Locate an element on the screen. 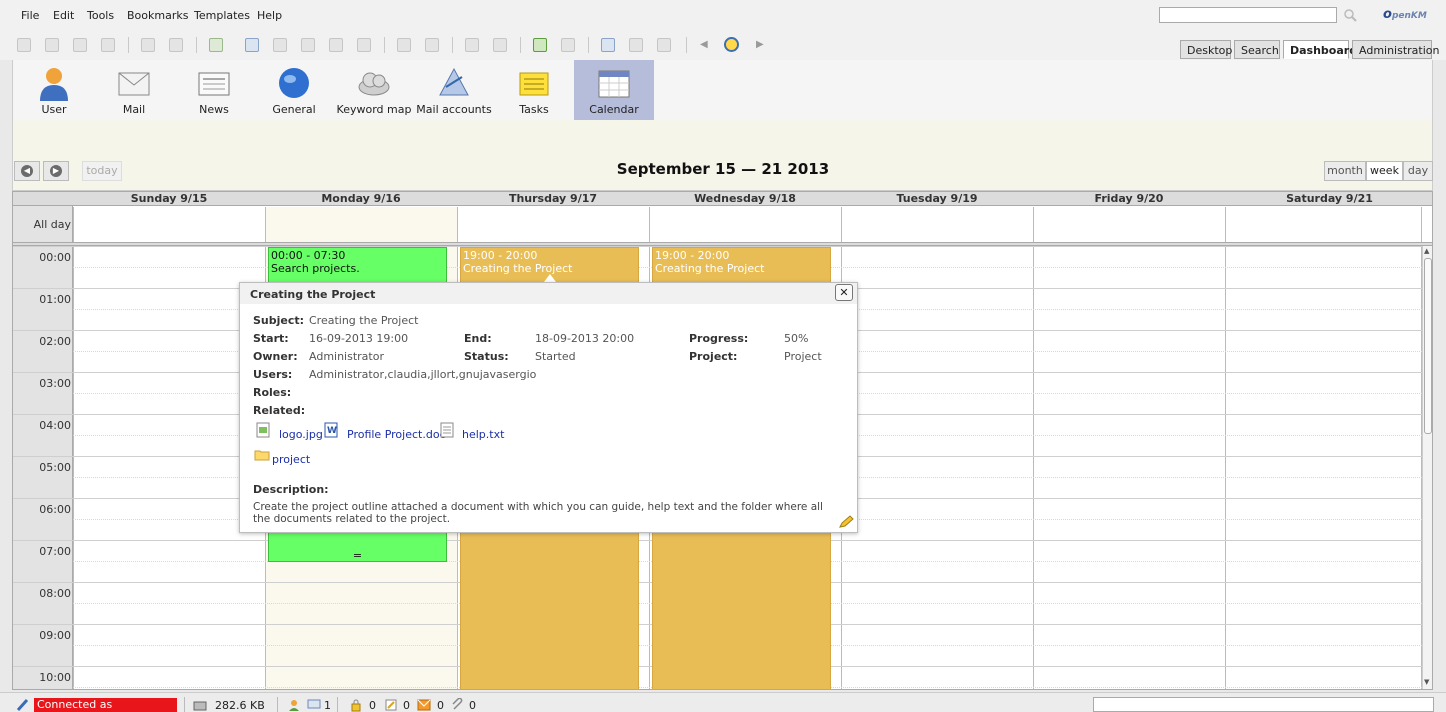 The image size is (1446, 712). view-day-button: day is located at coordinates (1418, 171).